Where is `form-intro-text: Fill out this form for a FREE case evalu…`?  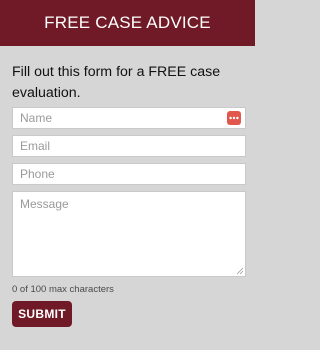
form-intro-text: Fill out this form for a FREE case evalu… is located at coordinates (116, 82).